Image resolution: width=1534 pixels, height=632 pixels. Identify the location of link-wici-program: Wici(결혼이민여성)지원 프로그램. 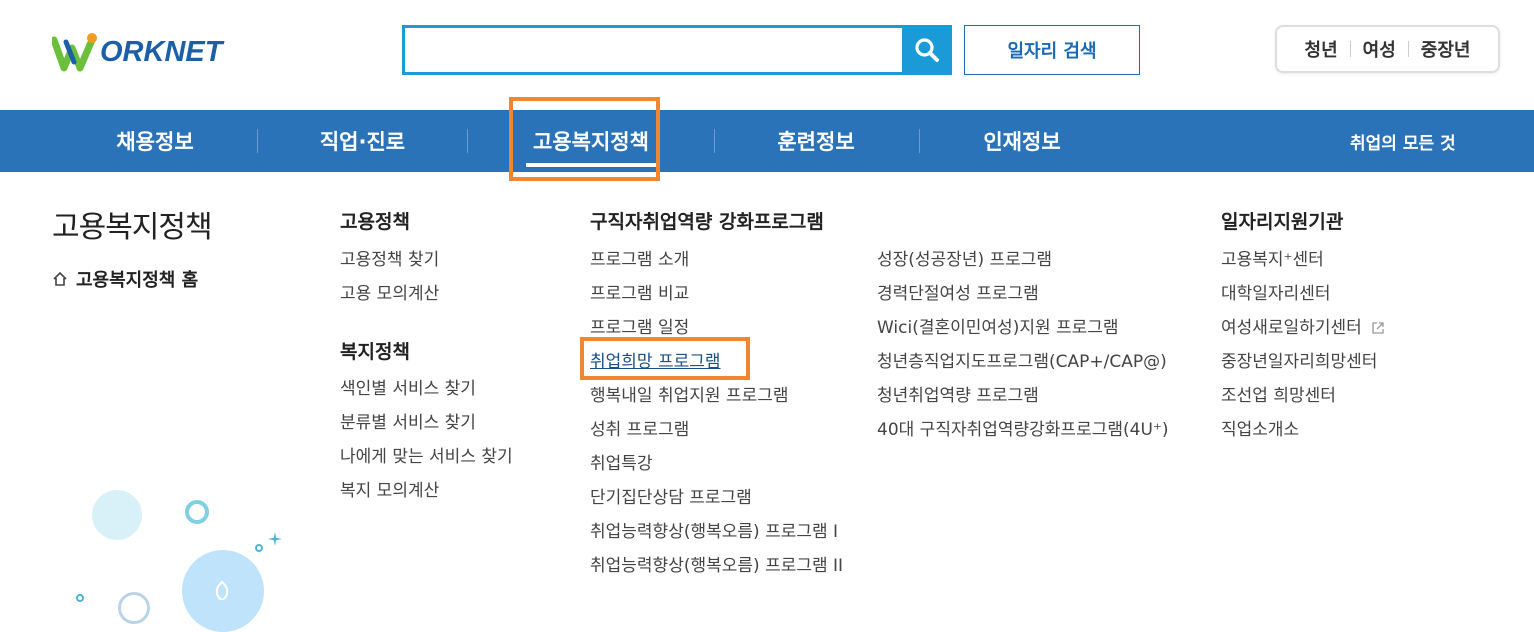
(998, 325).